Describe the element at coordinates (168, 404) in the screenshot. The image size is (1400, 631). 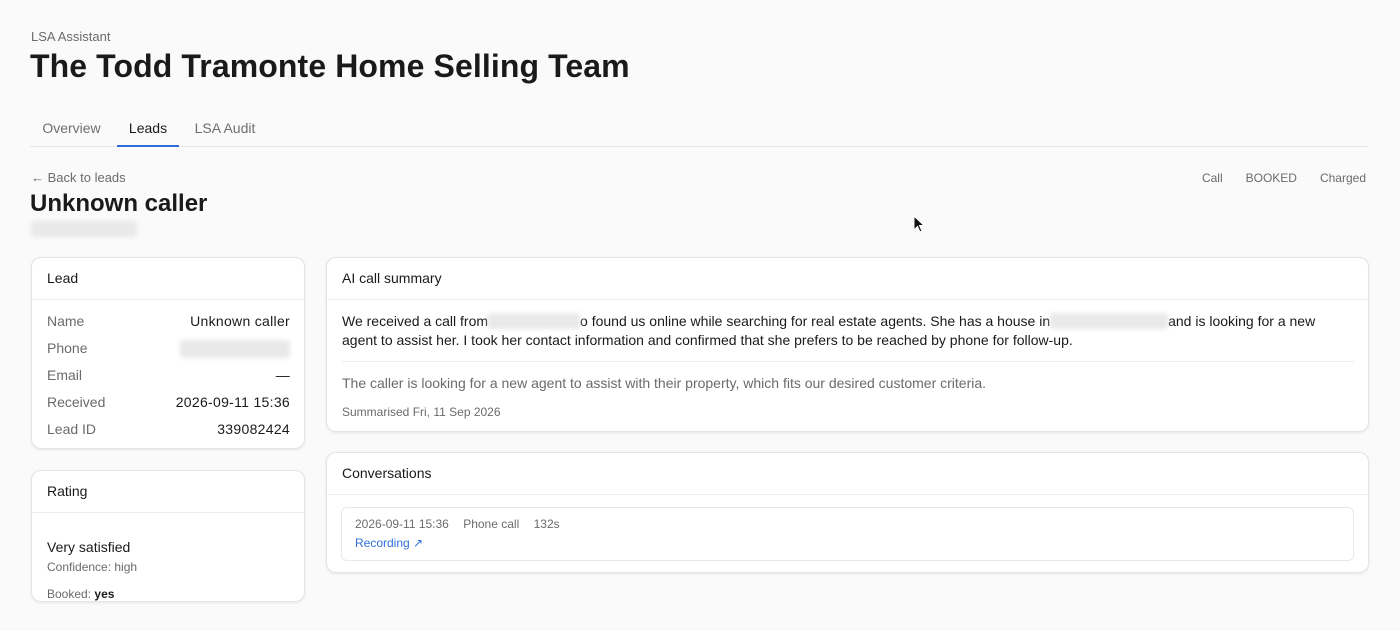
I see `lead-field-received: Received 2026-09-11 15:36` at that location.